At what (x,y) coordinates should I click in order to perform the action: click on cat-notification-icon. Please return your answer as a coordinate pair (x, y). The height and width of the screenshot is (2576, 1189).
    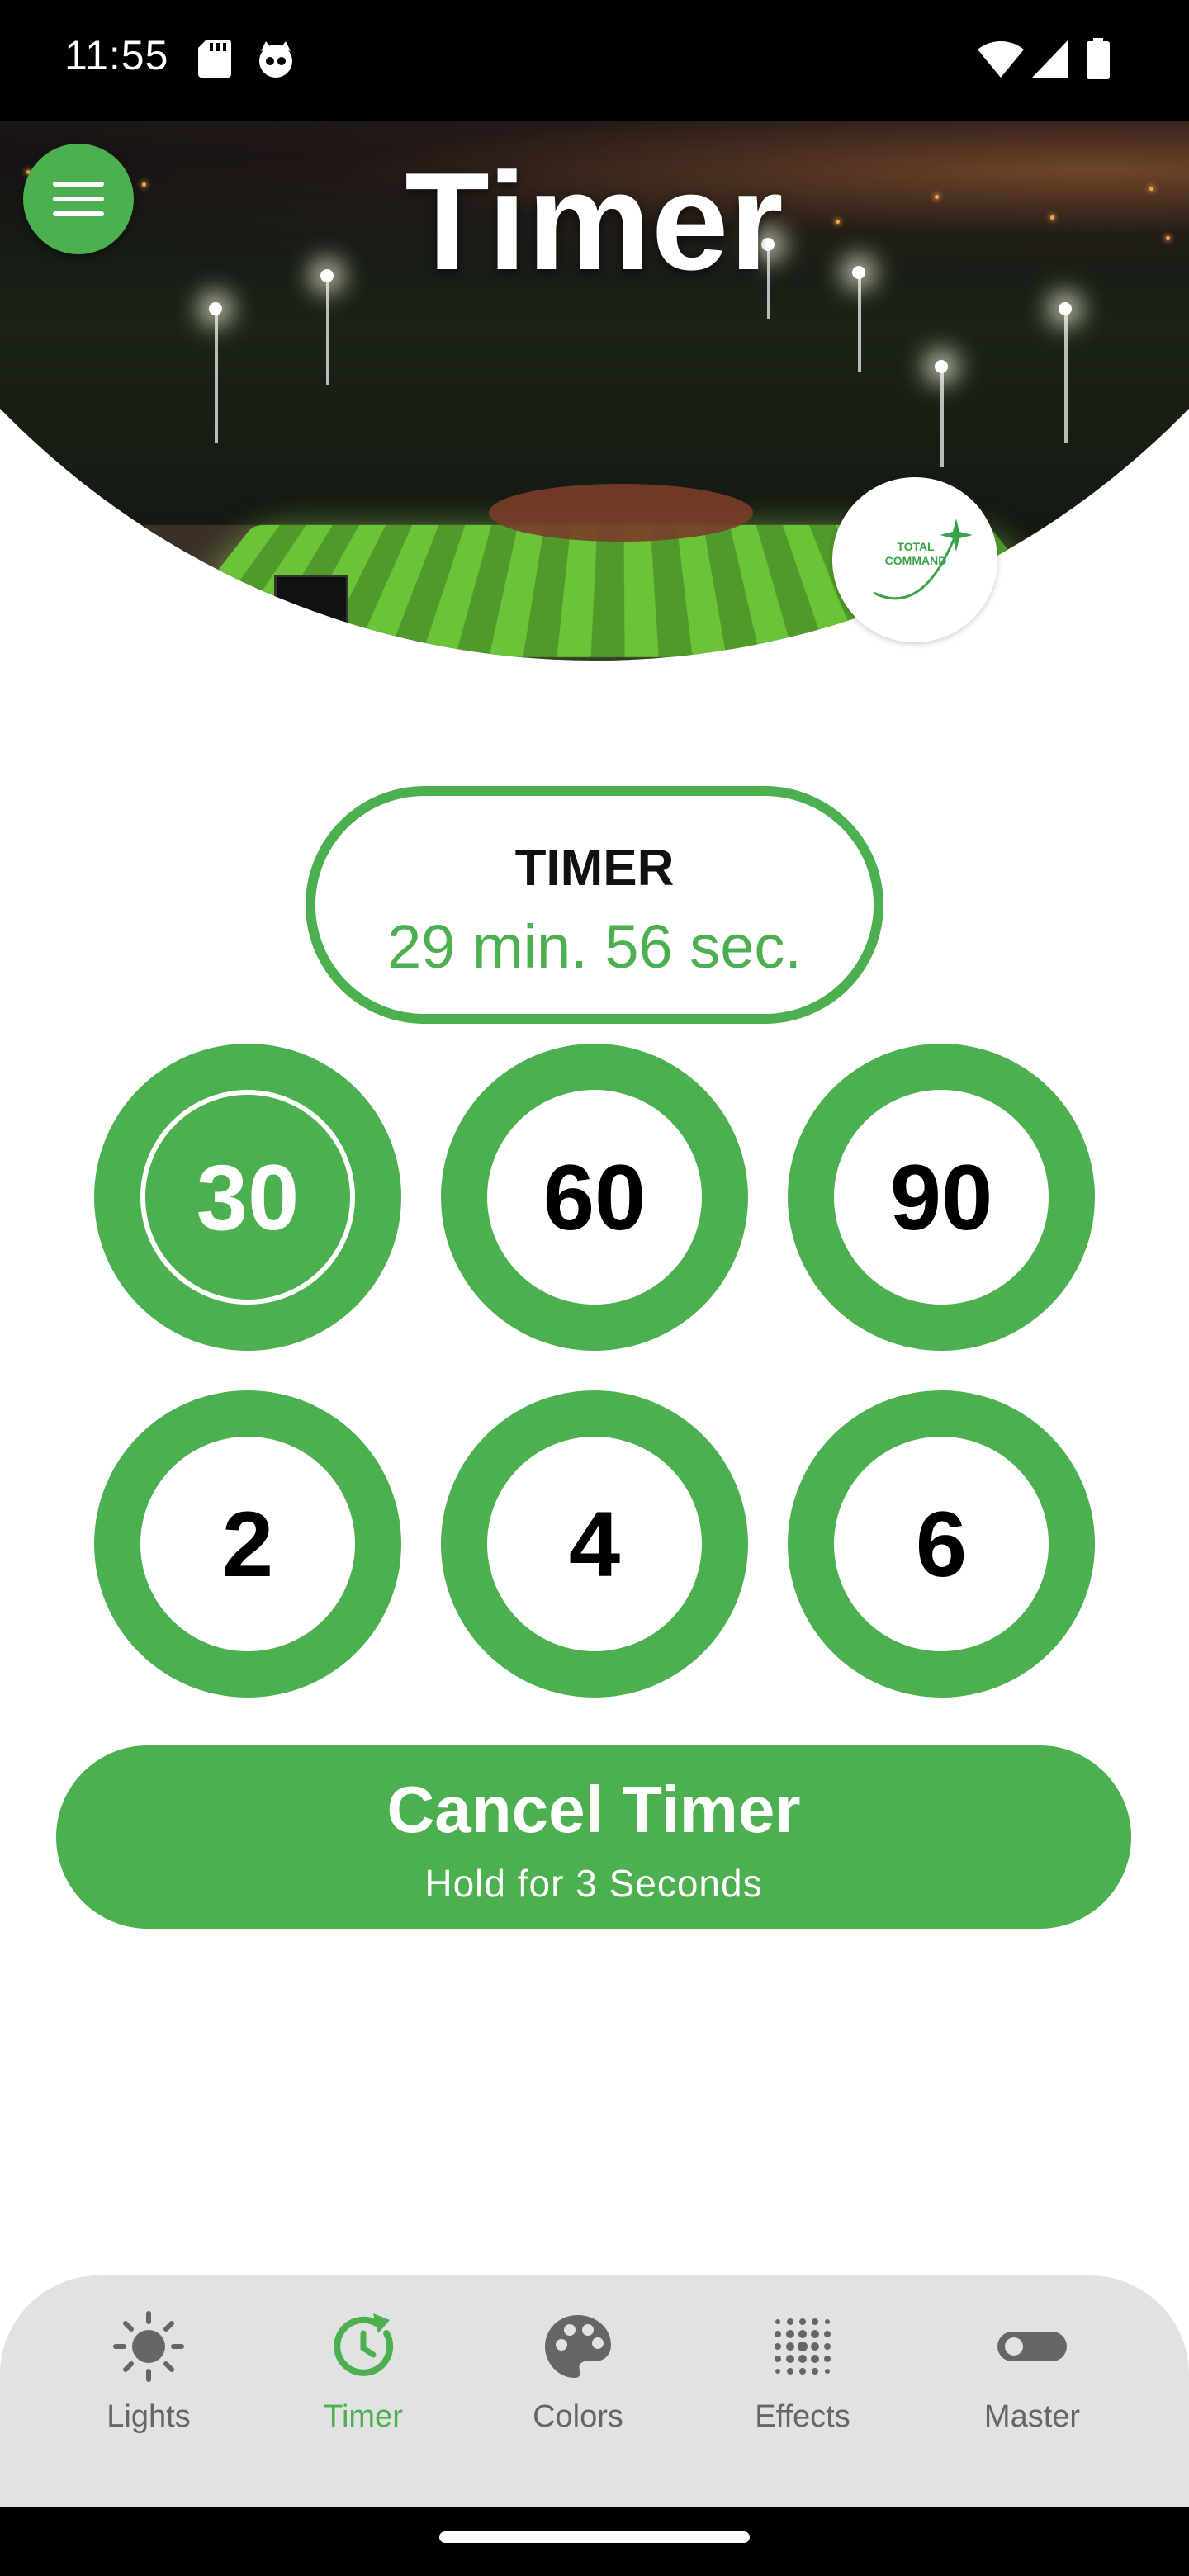
    Looking at the image, I should click on (275, 59).